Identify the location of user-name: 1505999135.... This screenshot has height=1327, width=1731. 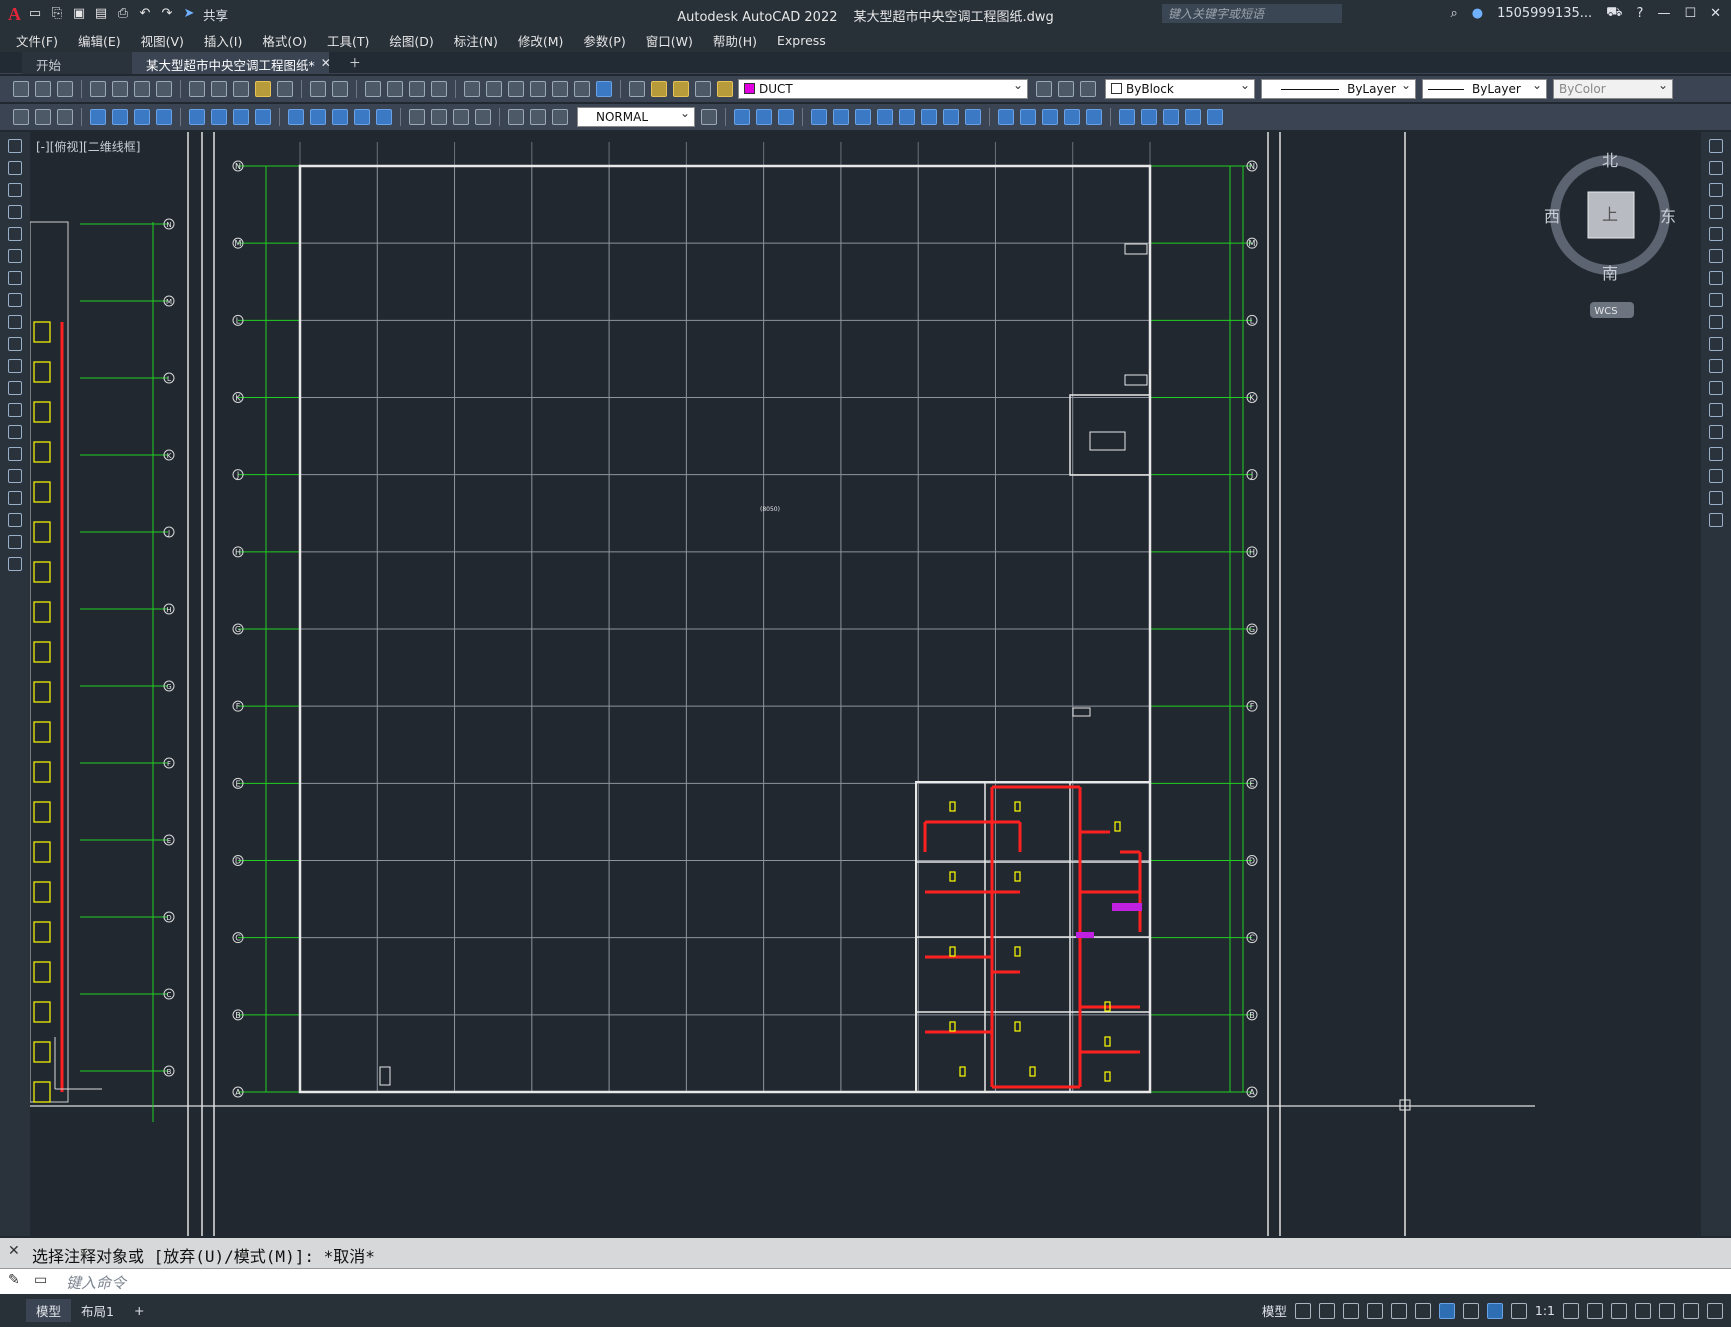
(1544, 13).